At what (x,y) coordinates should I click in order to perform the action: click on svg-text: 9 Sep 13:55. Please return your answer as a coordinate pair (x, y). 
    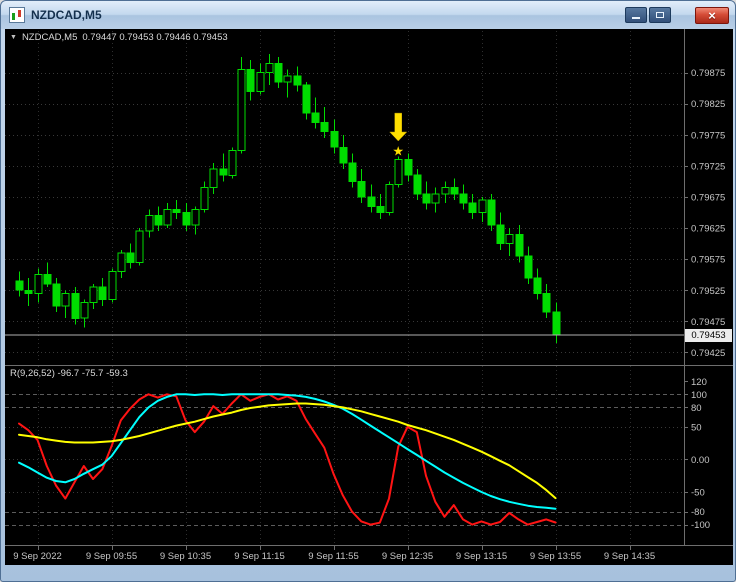
    Looking at the image, I should click on (555, 556).